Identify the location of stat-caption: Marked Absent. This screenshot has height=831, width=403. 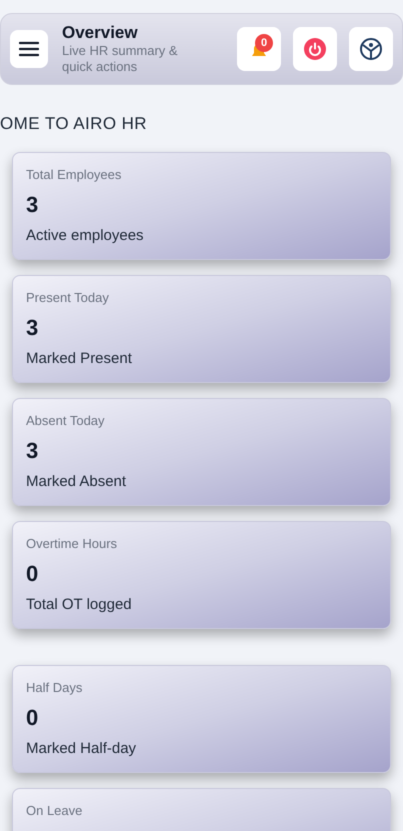
(77, 482).